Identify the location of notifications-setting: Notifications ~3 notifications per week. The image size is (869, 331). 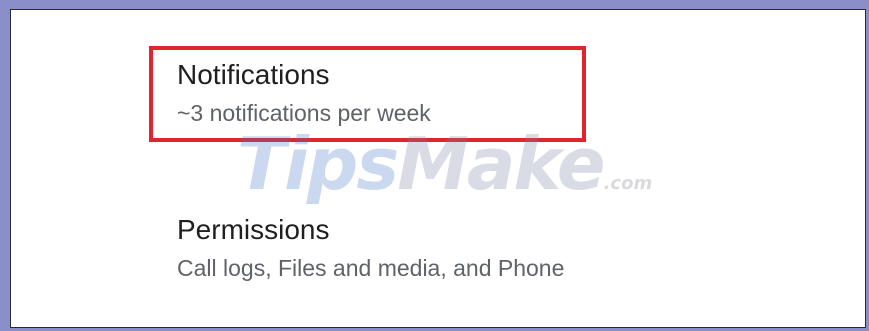
(304, 93).